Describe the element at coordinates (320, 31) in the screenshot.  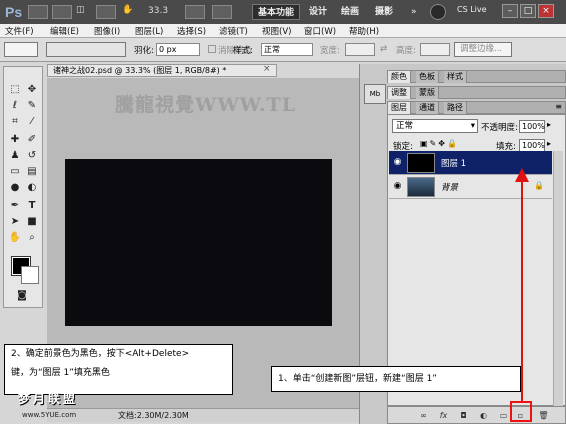
I see `menu-window: 窗口(W)` at that location.